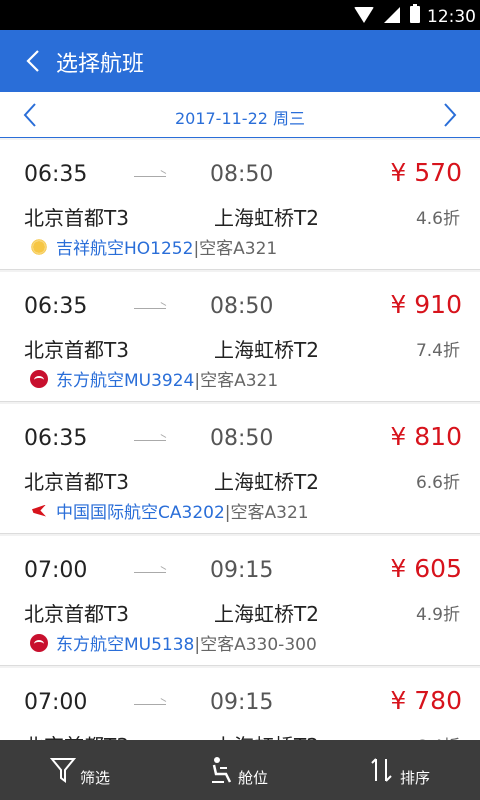 Image resolution: width=480 pixels, height=800 pixels. I want to click on signal-icon, so click(392, 14).